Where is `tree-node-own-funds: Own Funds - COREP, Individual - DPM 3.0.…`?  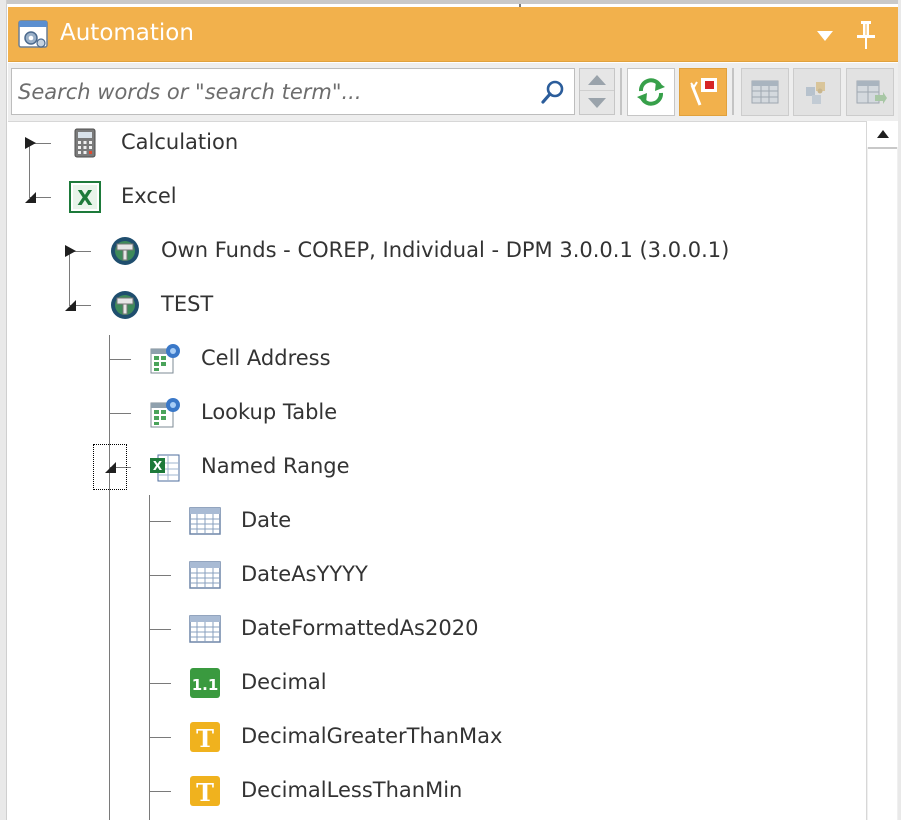
tree-node-own-funds: Own Funds - COREP, Individual - DPM 3.0.… is located at coordinates (445, 250).